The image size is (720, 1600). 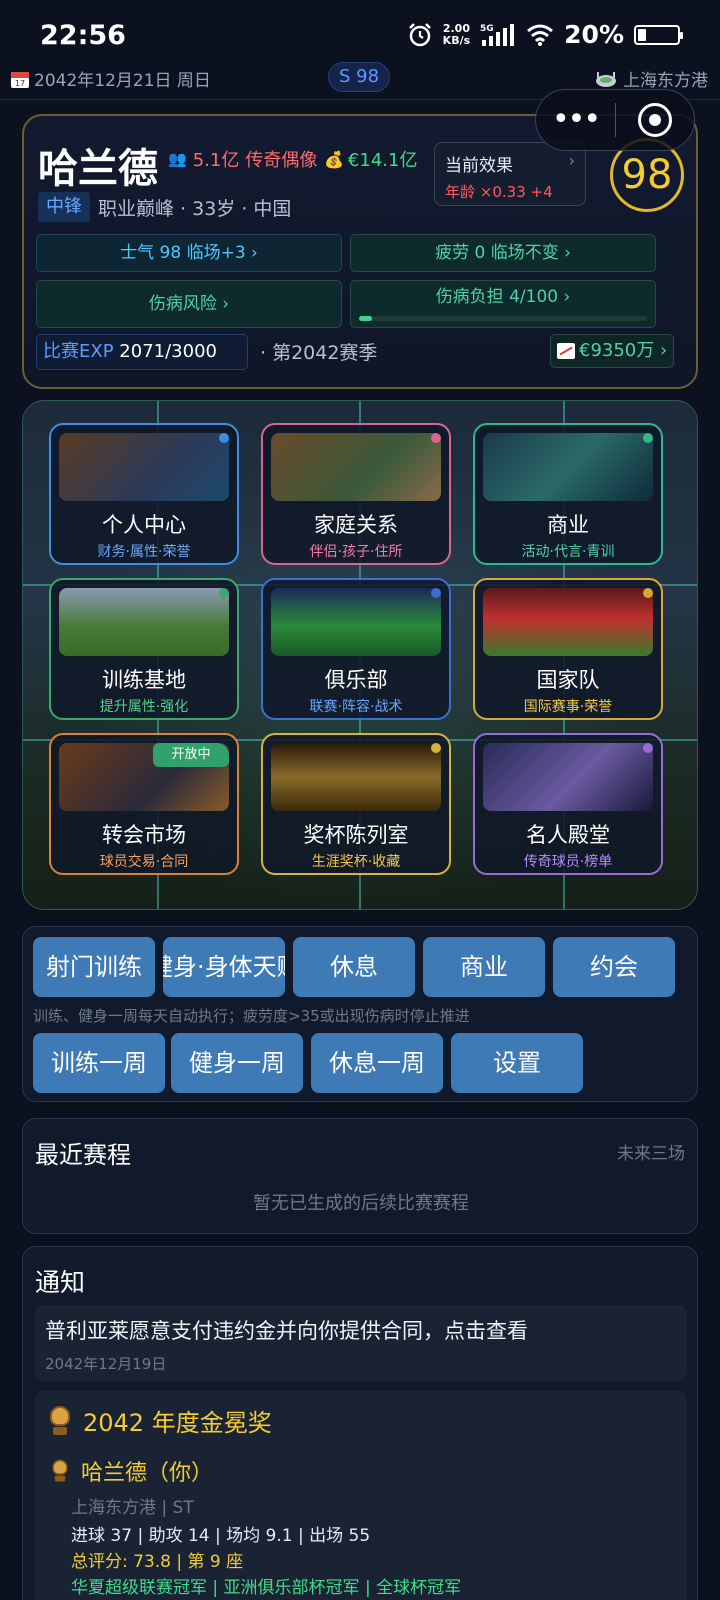 I want to click on weekly-button-0: 训练一周, so click(x=99, y=1063).